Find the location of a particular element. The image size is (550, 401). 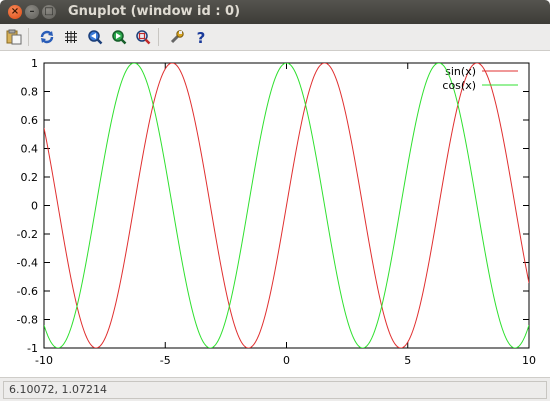

status-bar: 6.10072, 1.07214 is located at coordinates (275, 389).